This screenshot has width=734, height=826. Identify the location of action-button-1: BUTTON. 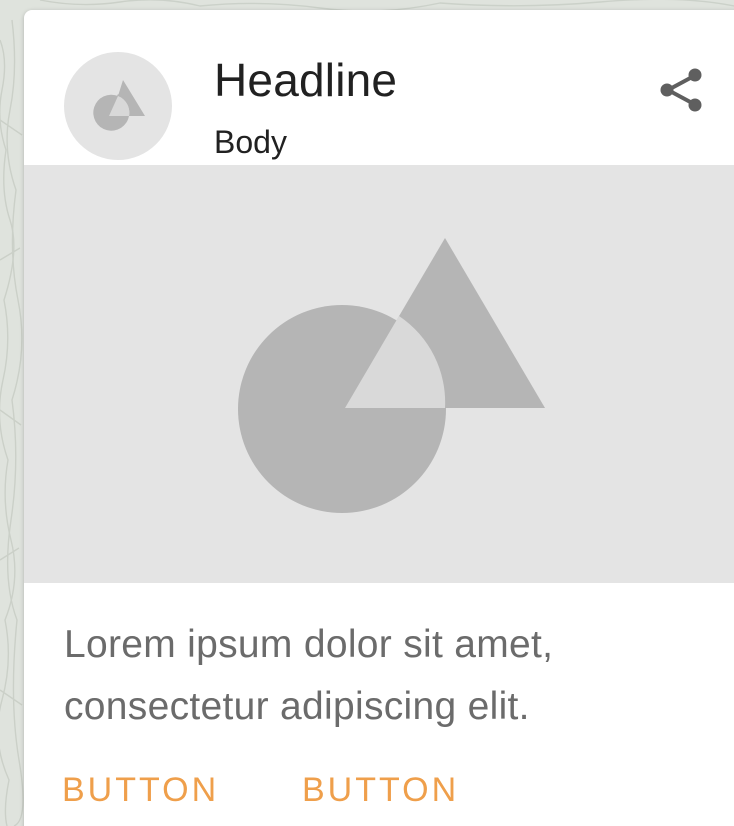
(140, 790).